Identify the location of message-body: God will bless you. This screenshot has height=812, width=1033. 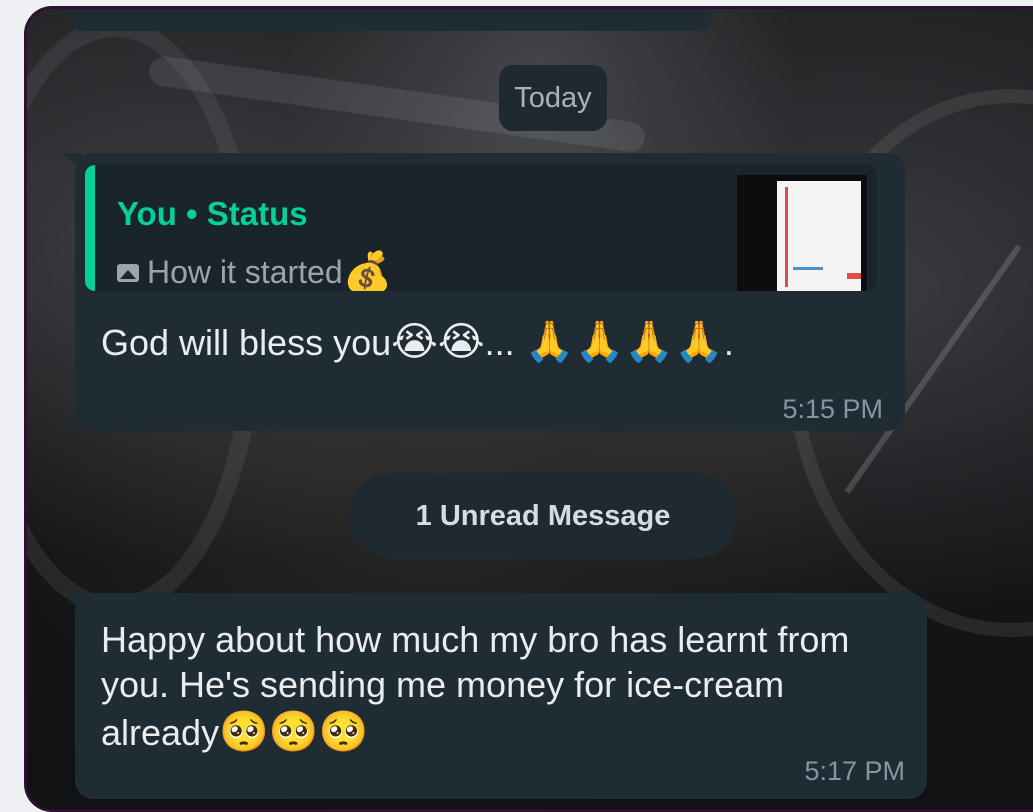
(246, 342).